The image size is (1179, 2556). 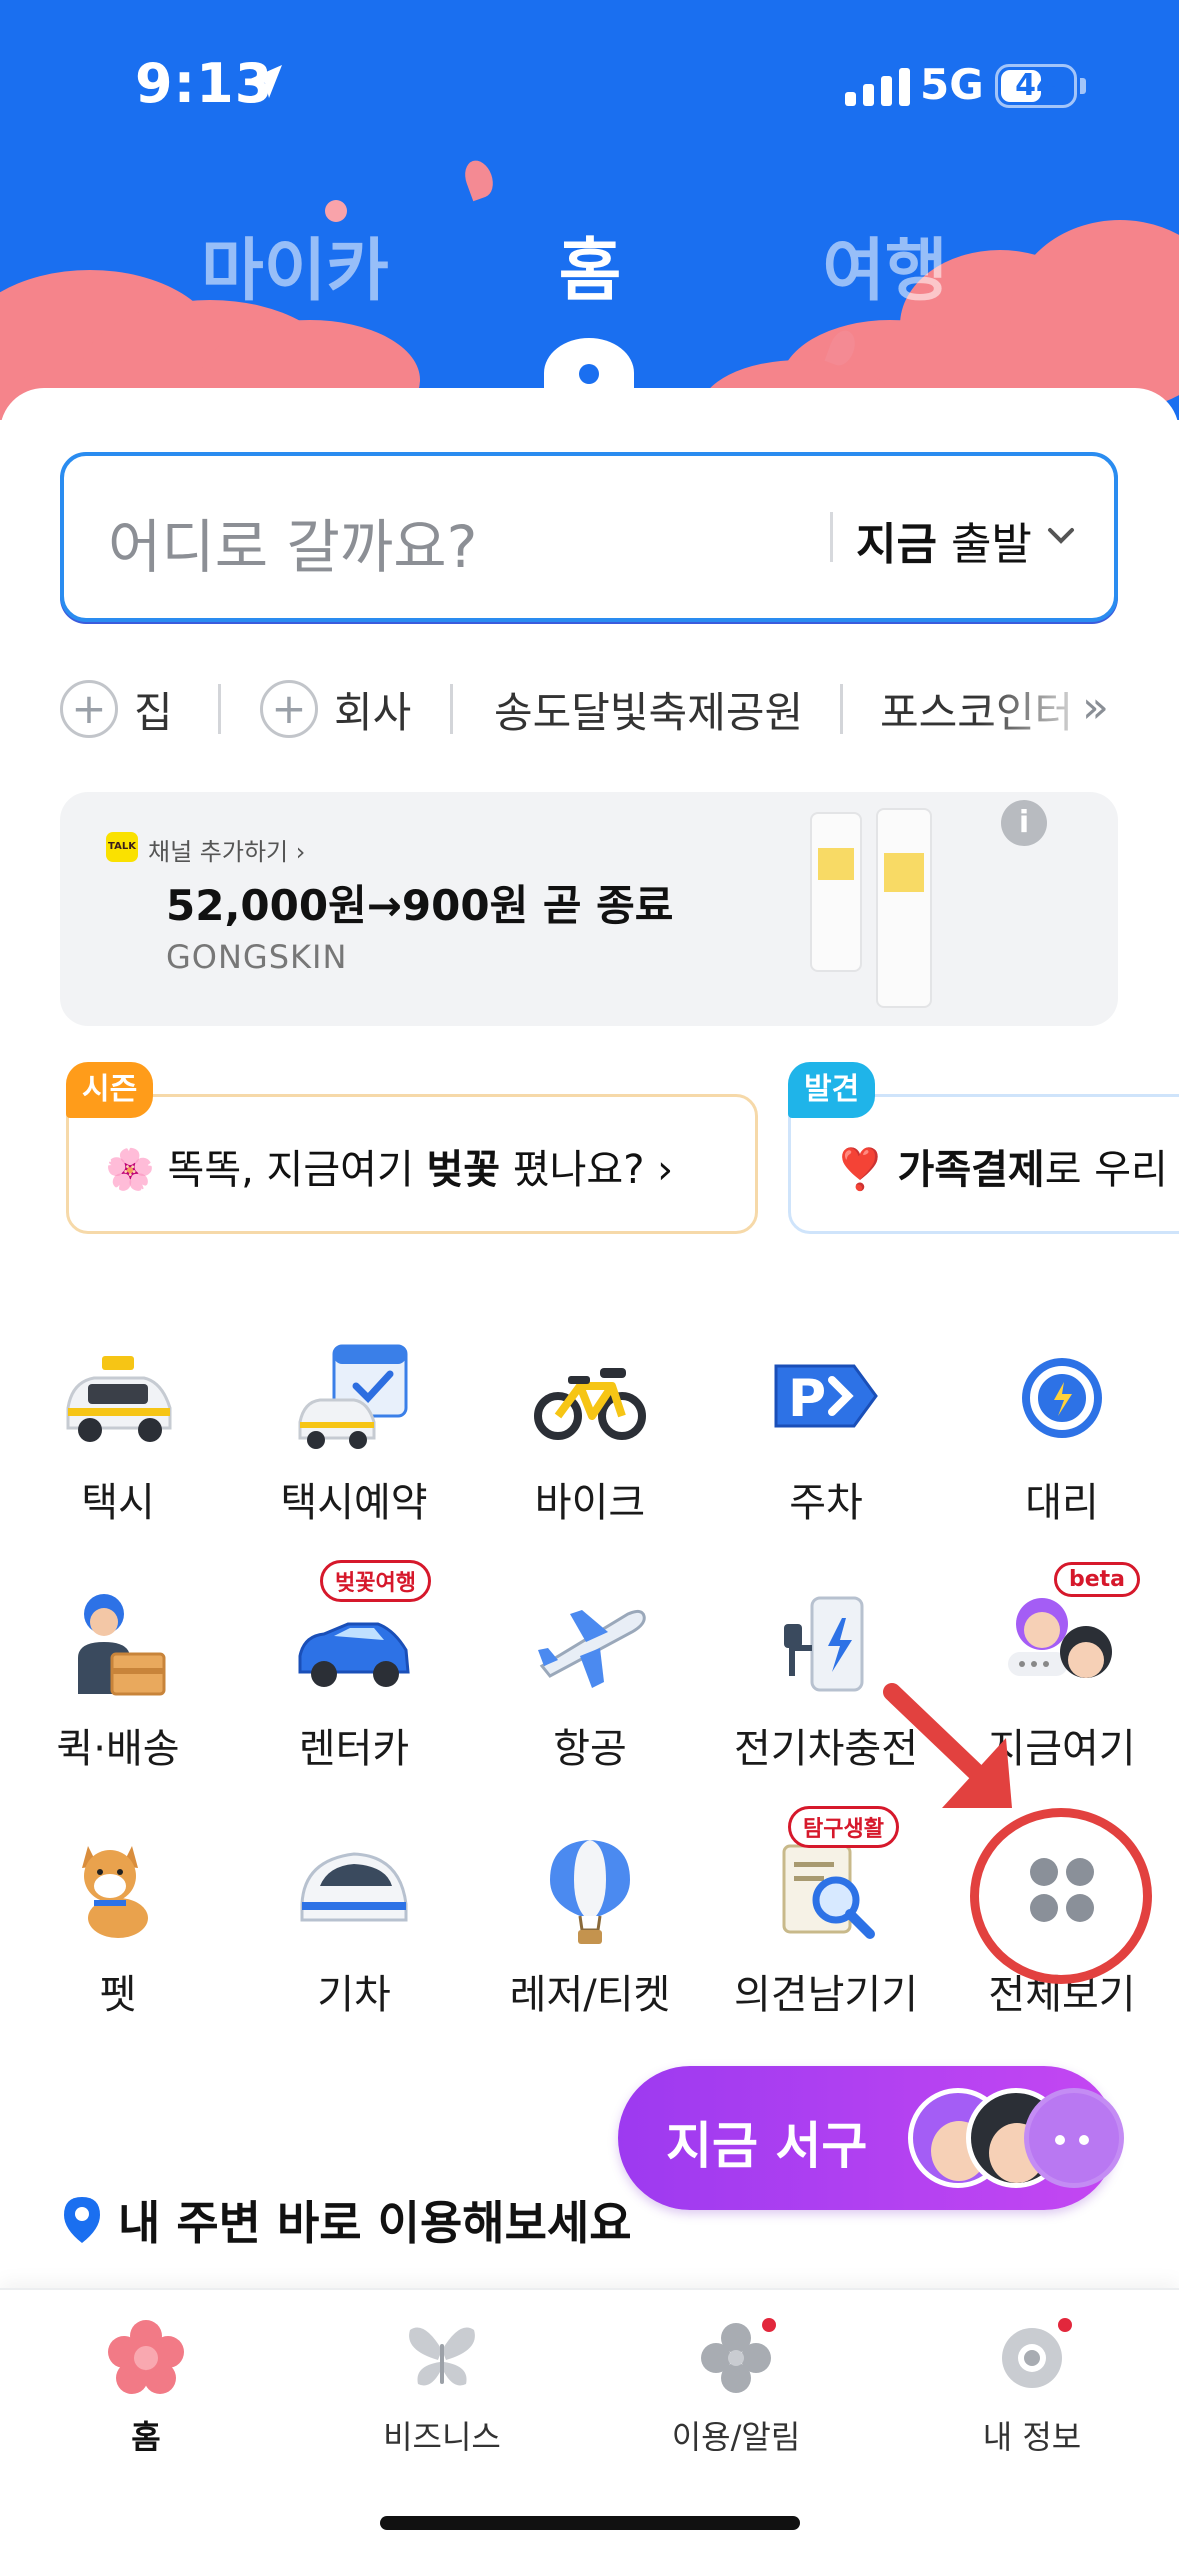 What do you see at coordinates (1062, 1503) in the screenshot?
I see `service-driver-label: 대리` at bounding box center [1062, 1503].